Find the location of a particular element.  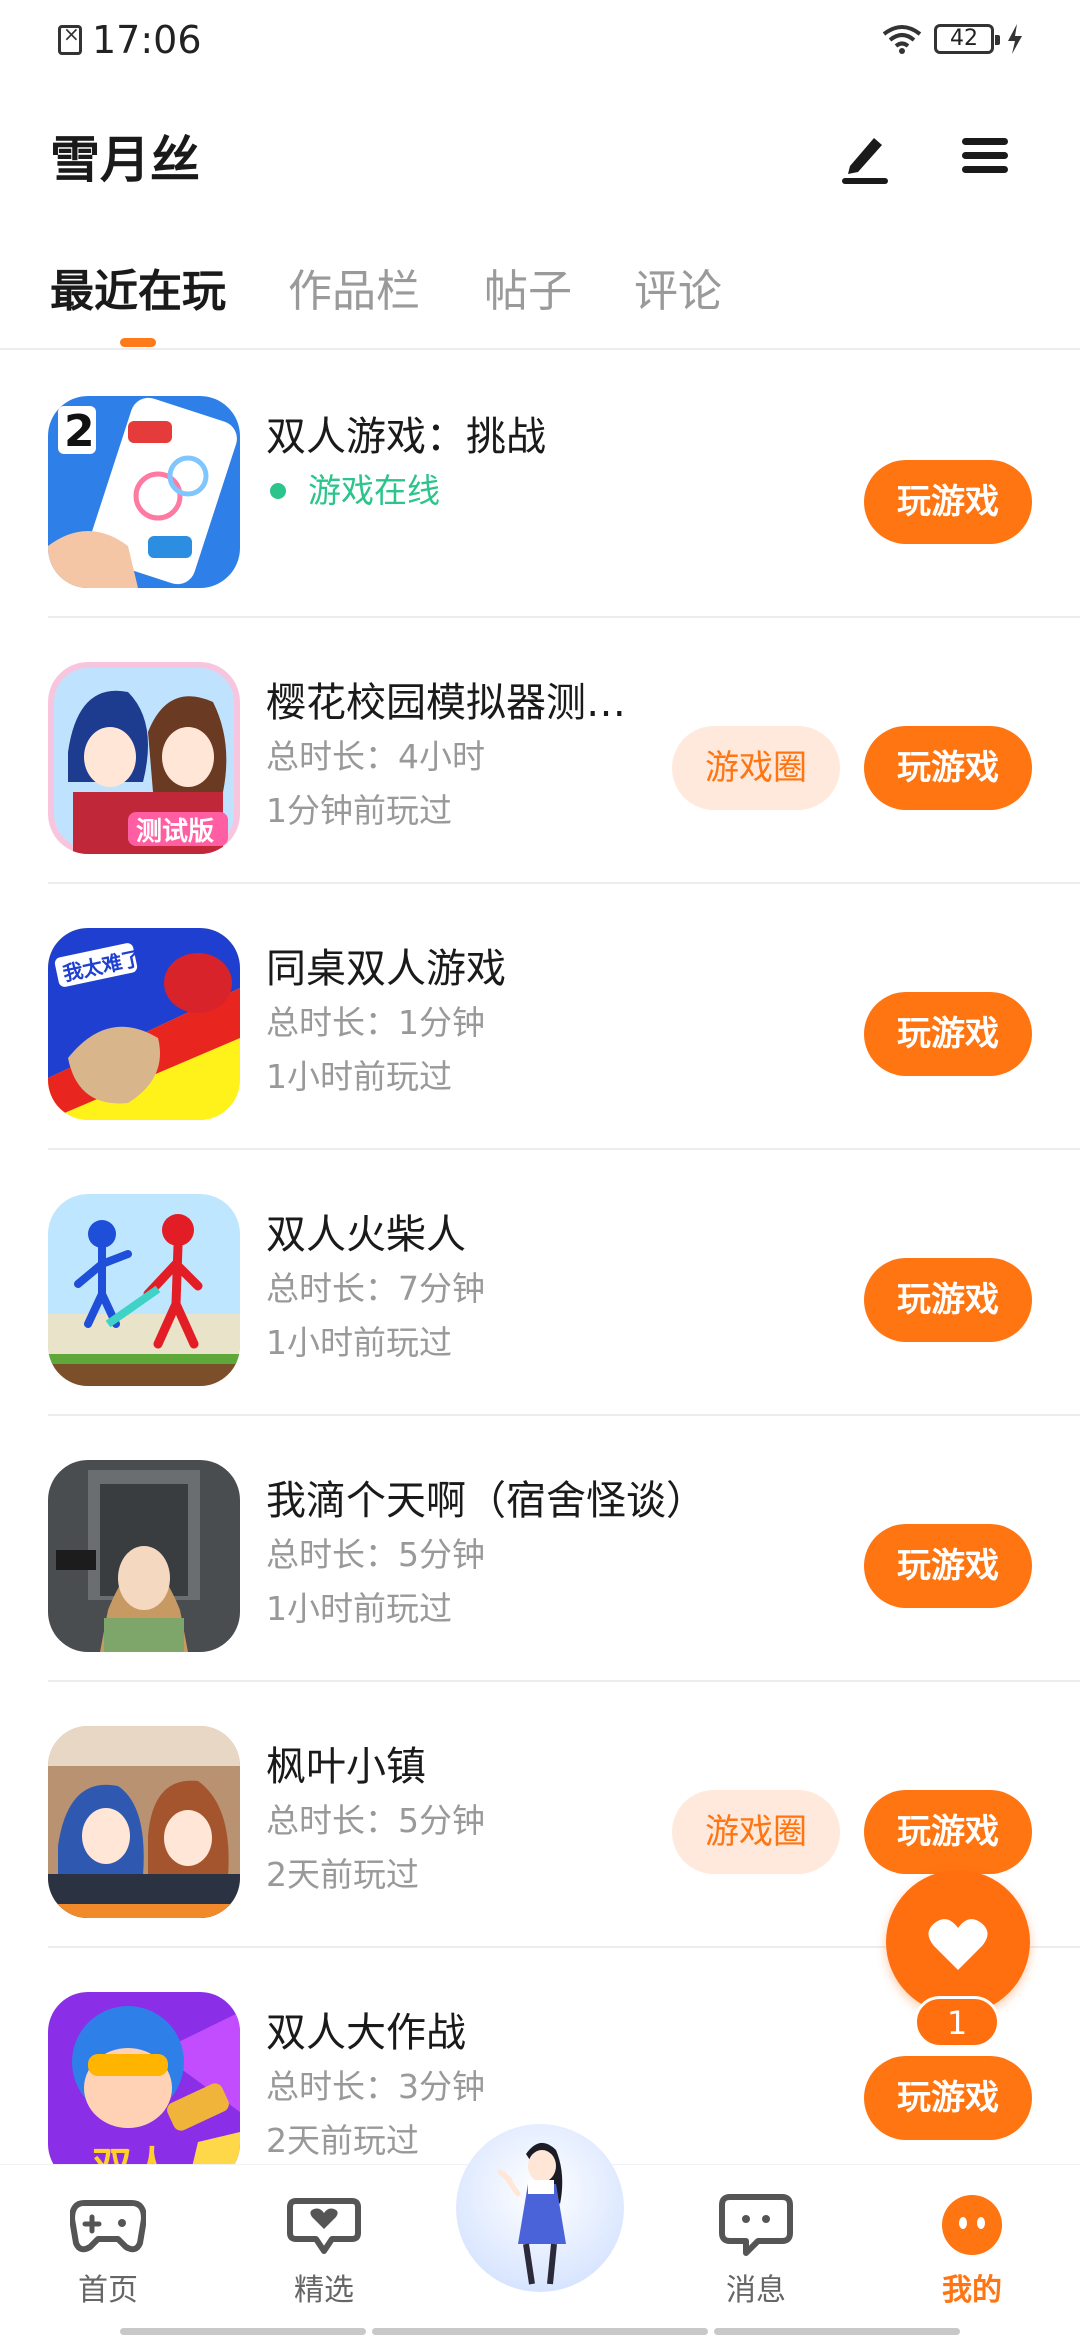

svg-text: 2 is located at coordinates (79, 431).